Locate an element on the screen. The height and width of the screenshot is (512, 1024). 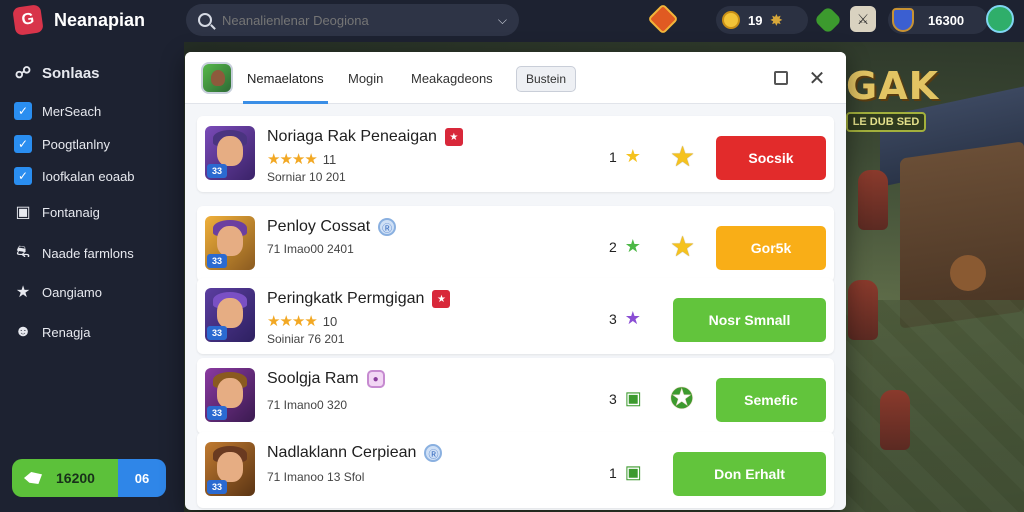
coin-icon is located at coordinates (731, 20).